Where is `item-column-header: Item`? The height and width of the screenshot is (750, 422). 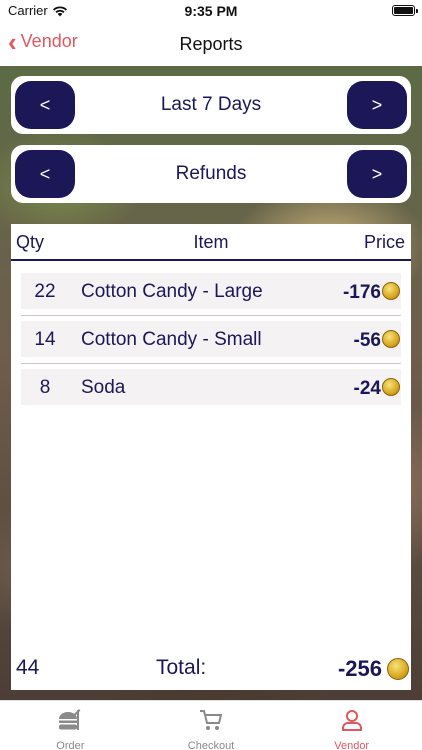 item-column-header: Item is located at coordinates (211, 242).